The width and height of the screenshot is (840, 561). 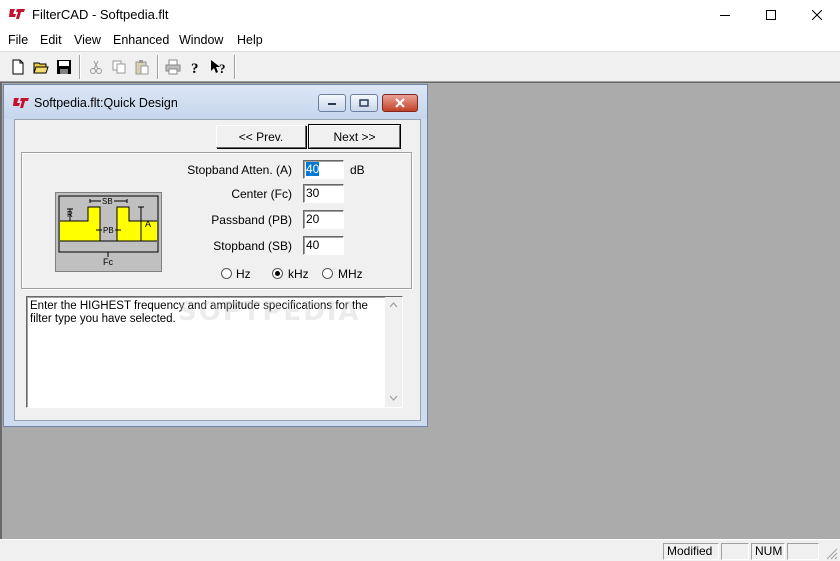 I want to click on copy-button, so click(x=119, y=67).